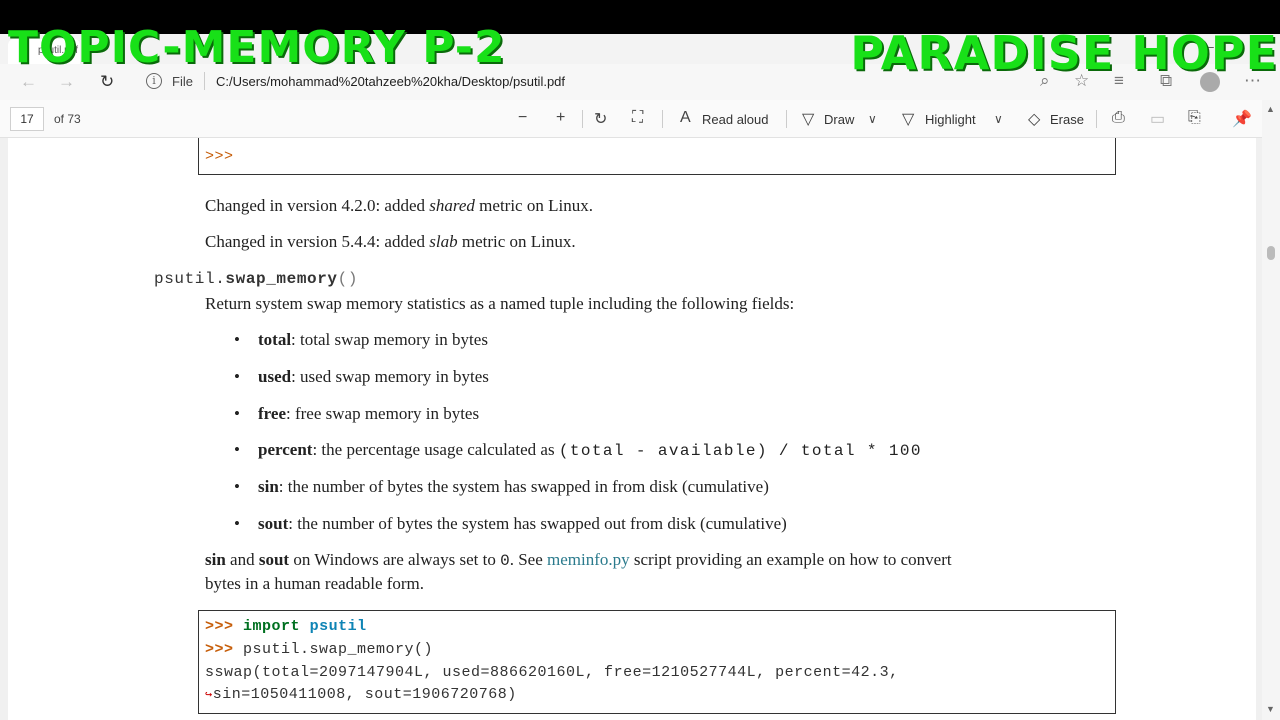  I want to click on code-module: psutil, so click(338, 626).